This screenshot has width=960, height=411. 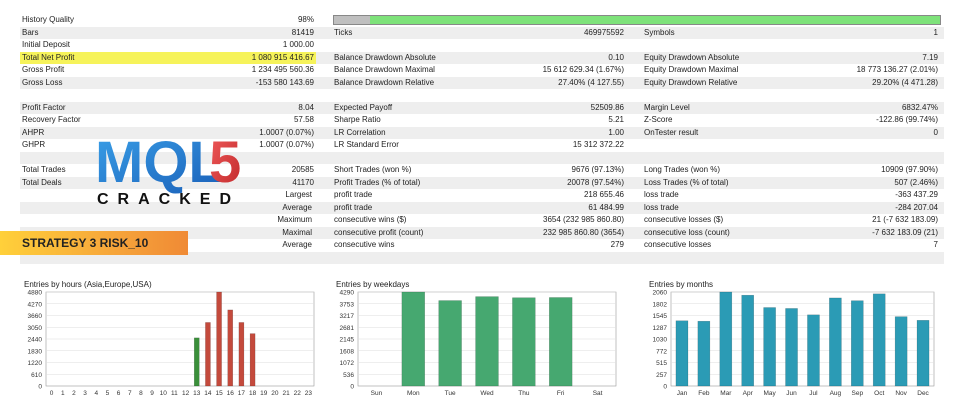 What do you see at coordinates (923, 393) in the screenshot?
I see `x-tick-label: Dec` at bounding box center [923, 393].